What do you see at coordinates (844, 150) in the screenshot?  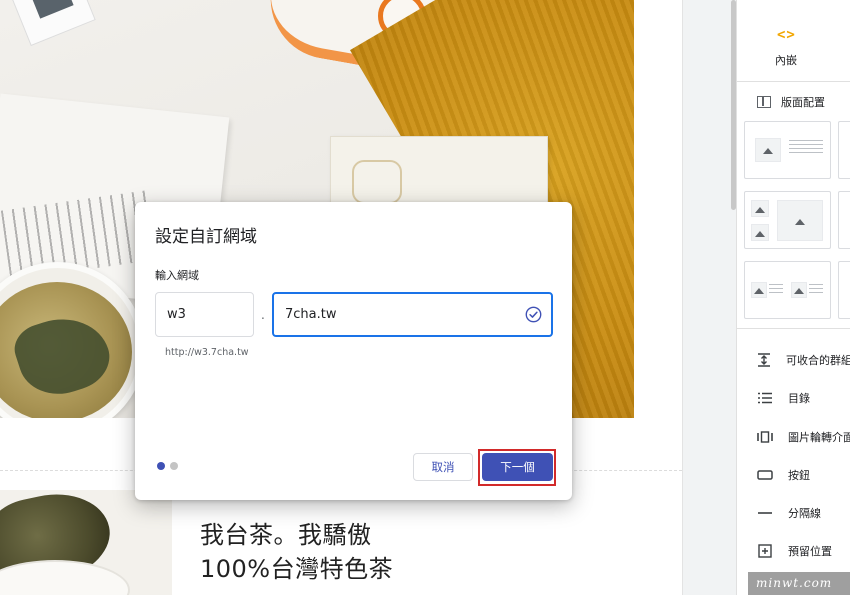 I see `layout-card-text-right-image` at bounding box center [844, 150].